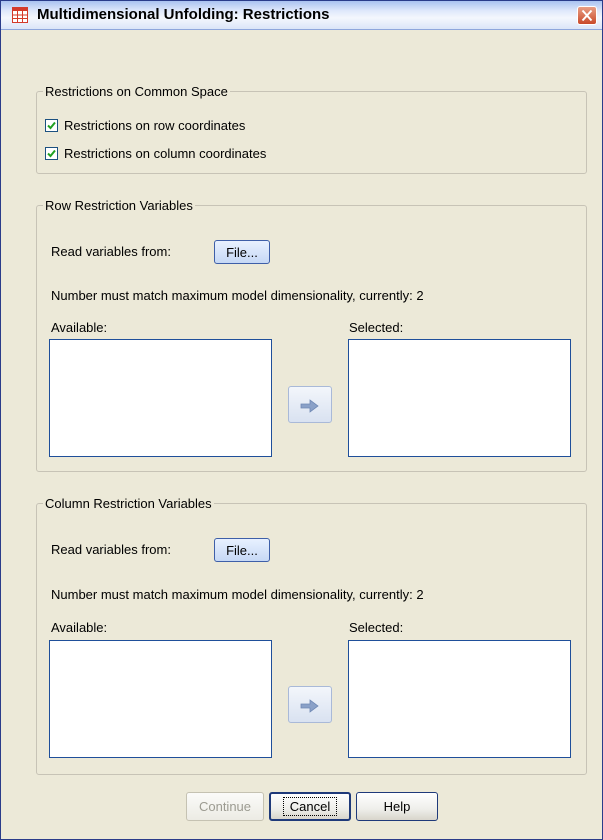  I want to click on continue-button: Continue, so click(225, 806).